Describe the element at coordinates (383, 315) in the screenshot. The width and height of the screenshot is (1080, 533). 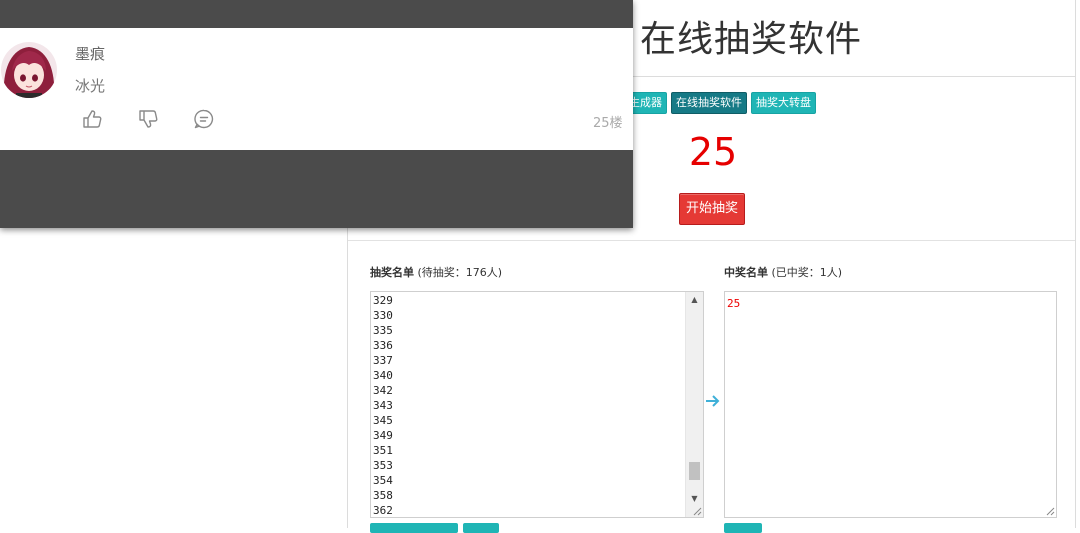
I see `list-item: 330` at that location.